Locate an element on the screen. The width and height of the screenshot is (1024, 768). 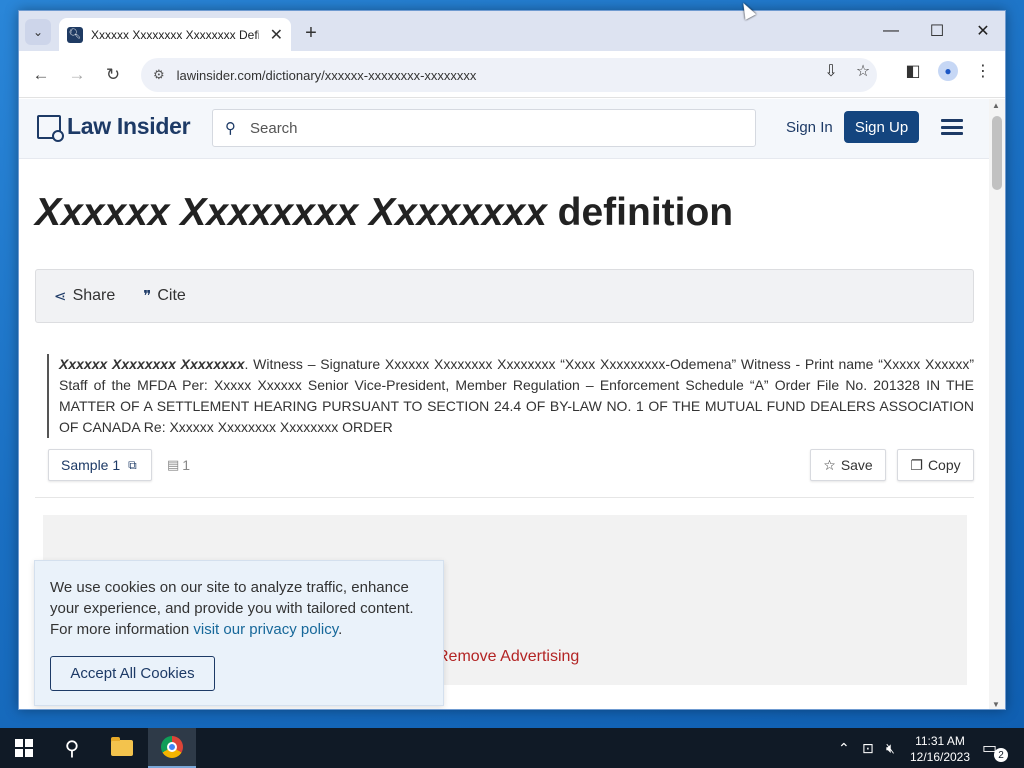
sign-up-button: Sign Up is located at coordinates (881, 127).